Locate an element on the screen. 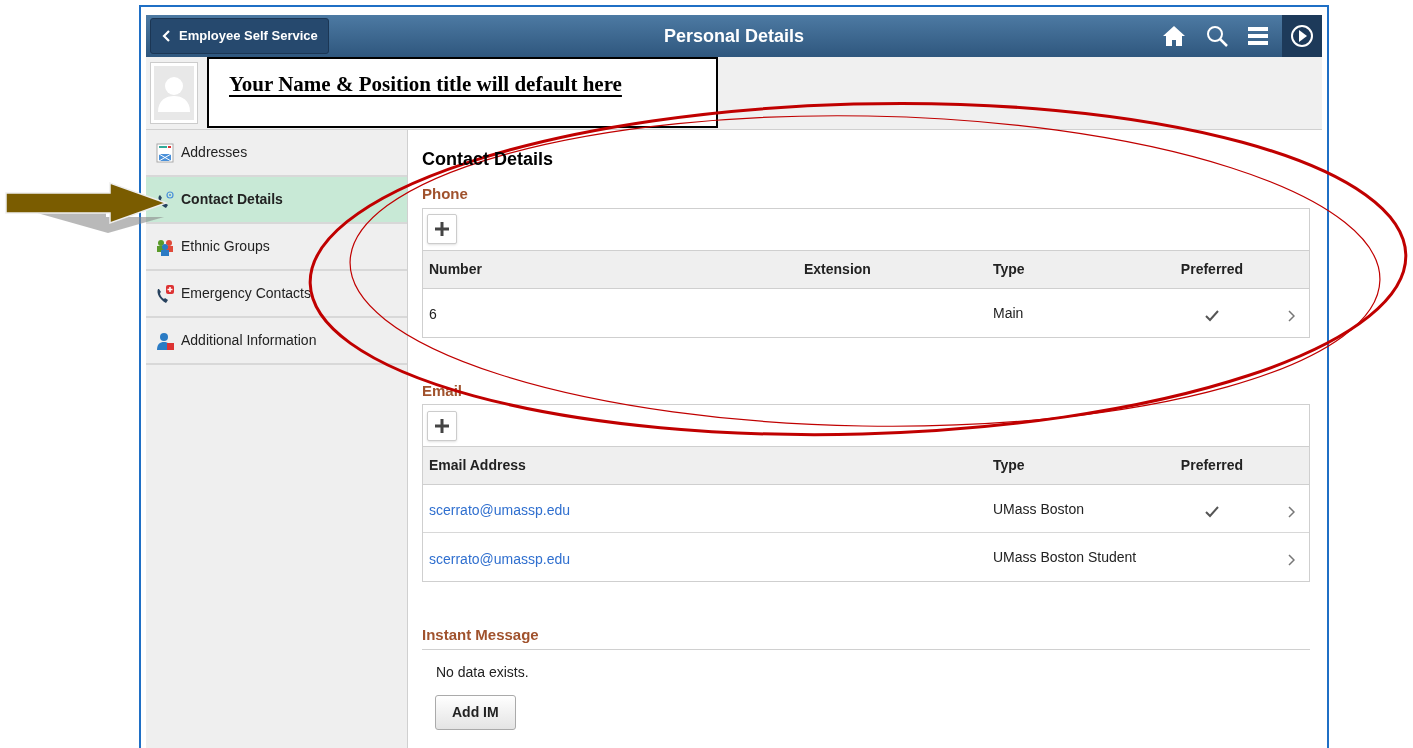 This screenshot has height=748, width=1413. sidebar-item: Contact Details is located at coordinates (276, 200).